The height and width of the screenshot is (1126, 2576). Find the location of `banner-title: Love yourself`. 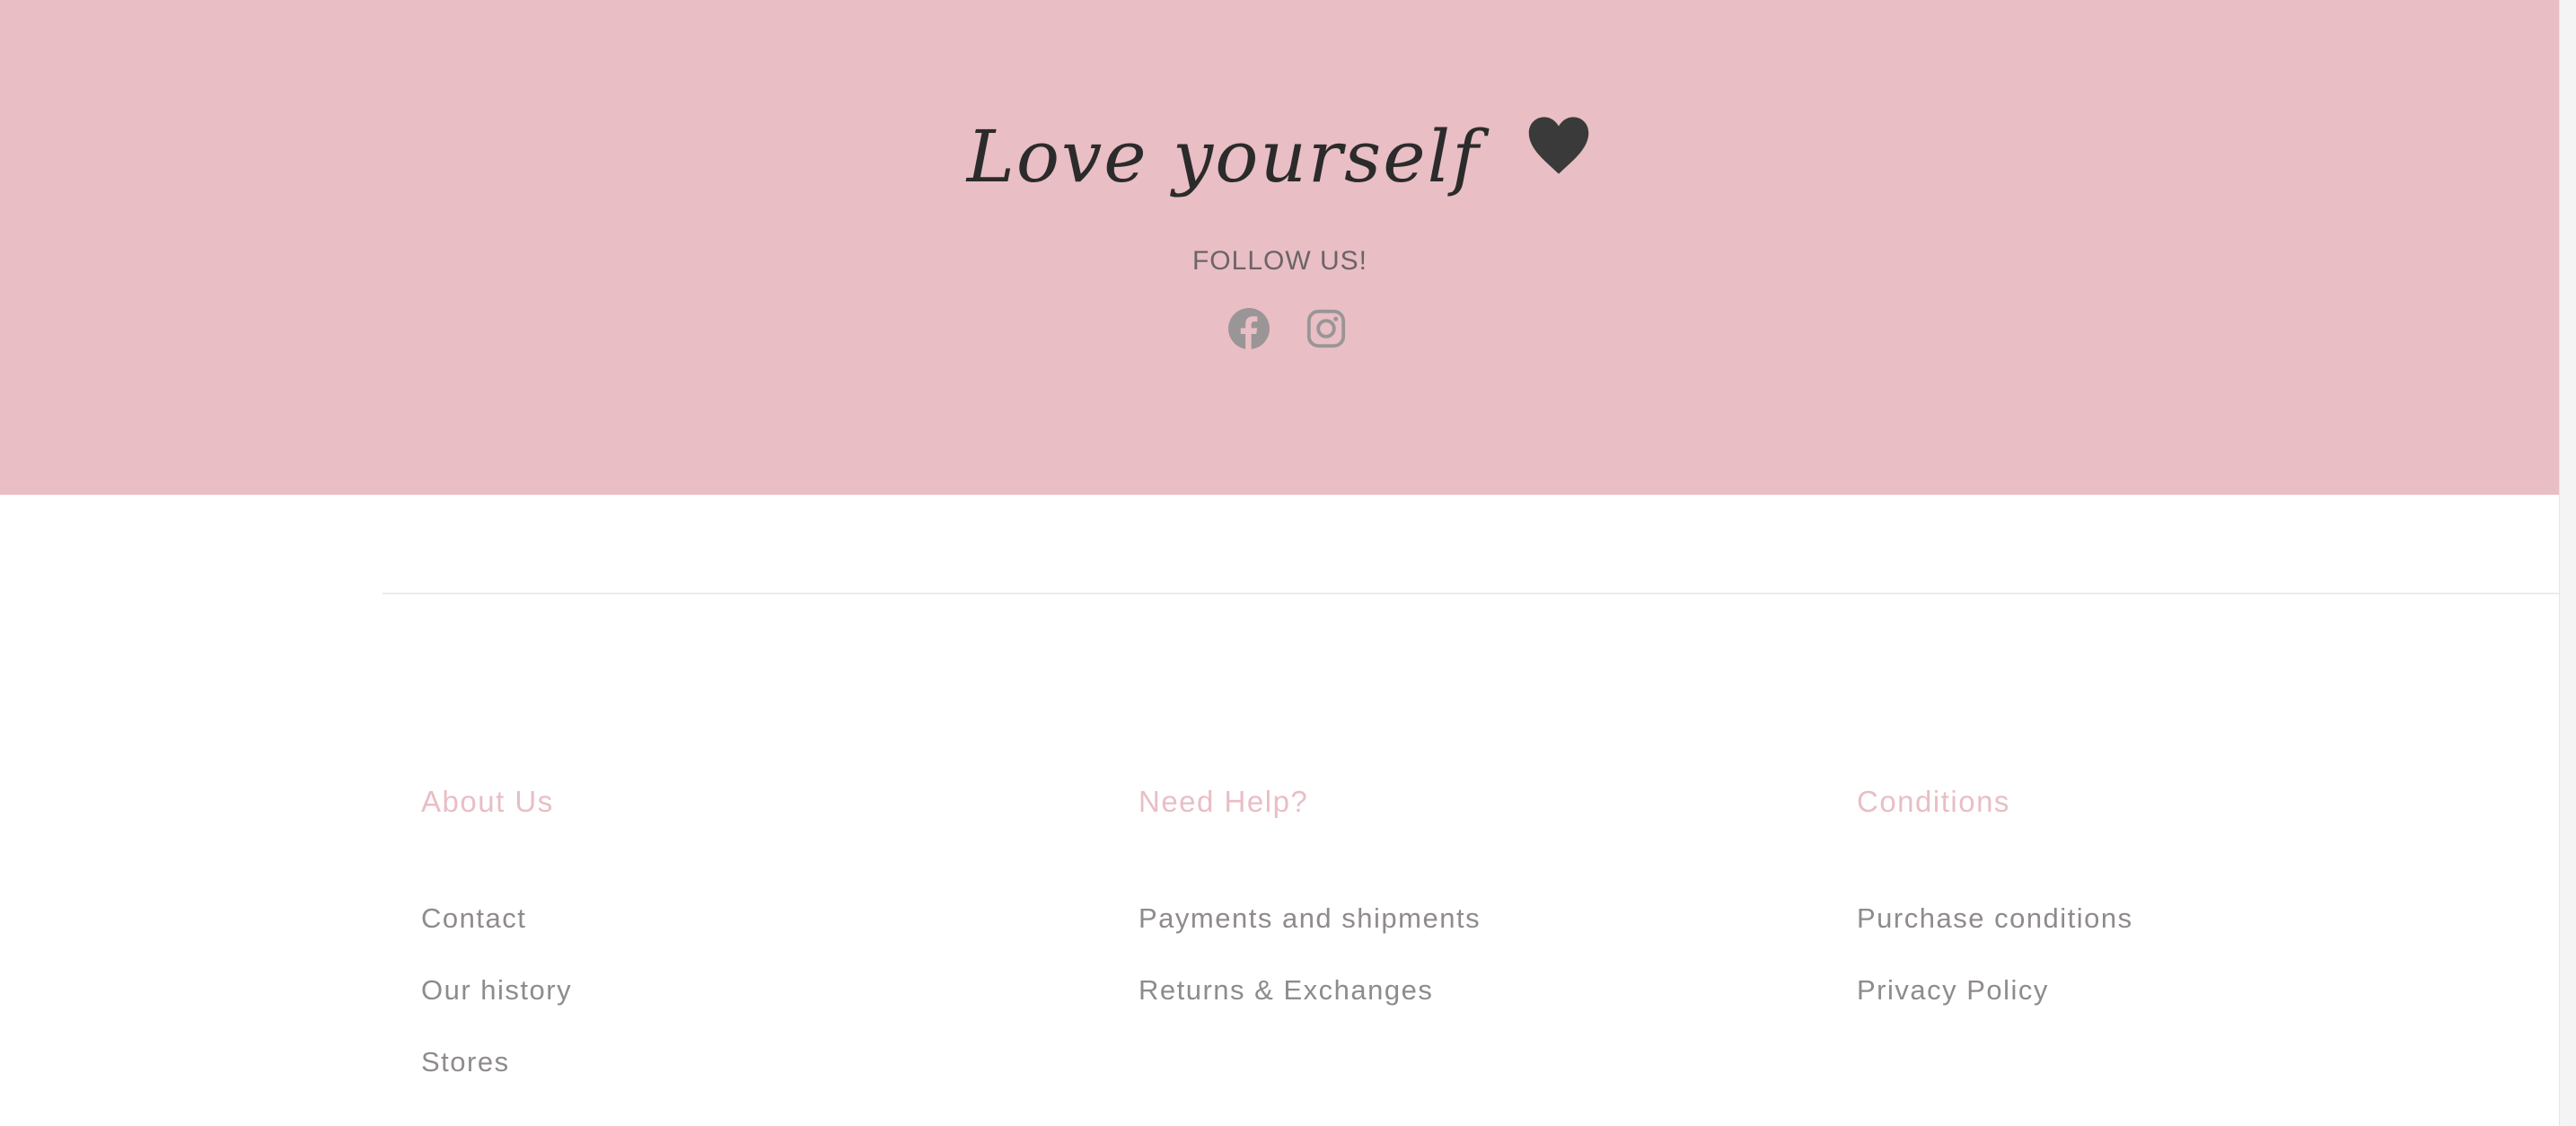

banner-title: Love yourself is located at coordinates (1223, 156).